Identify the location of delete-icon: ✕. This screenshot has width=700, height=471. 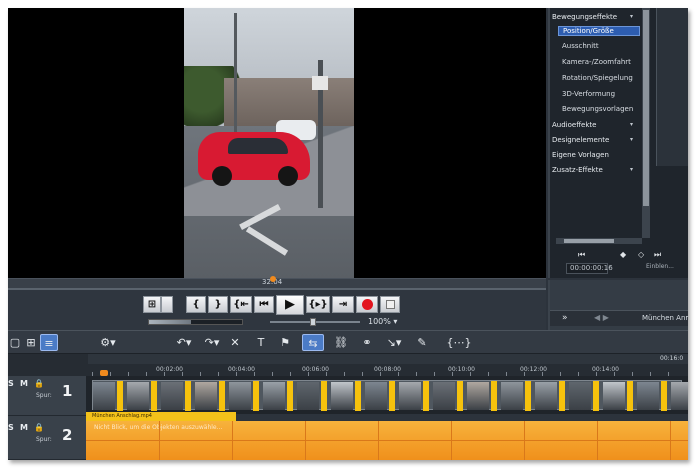
(235, 342).